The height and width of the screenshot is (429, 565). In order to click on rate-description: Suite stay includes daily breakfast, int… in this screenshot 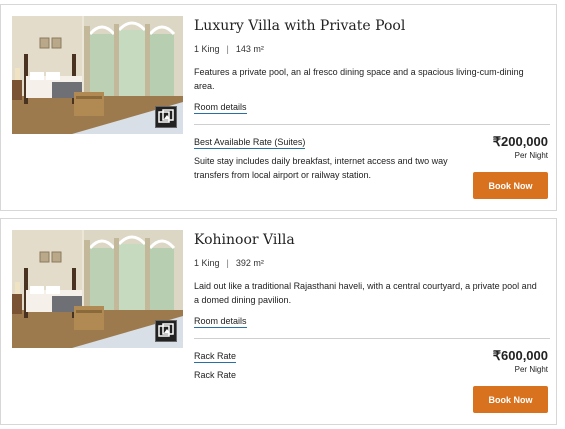, I will do `click(321, 168)`.